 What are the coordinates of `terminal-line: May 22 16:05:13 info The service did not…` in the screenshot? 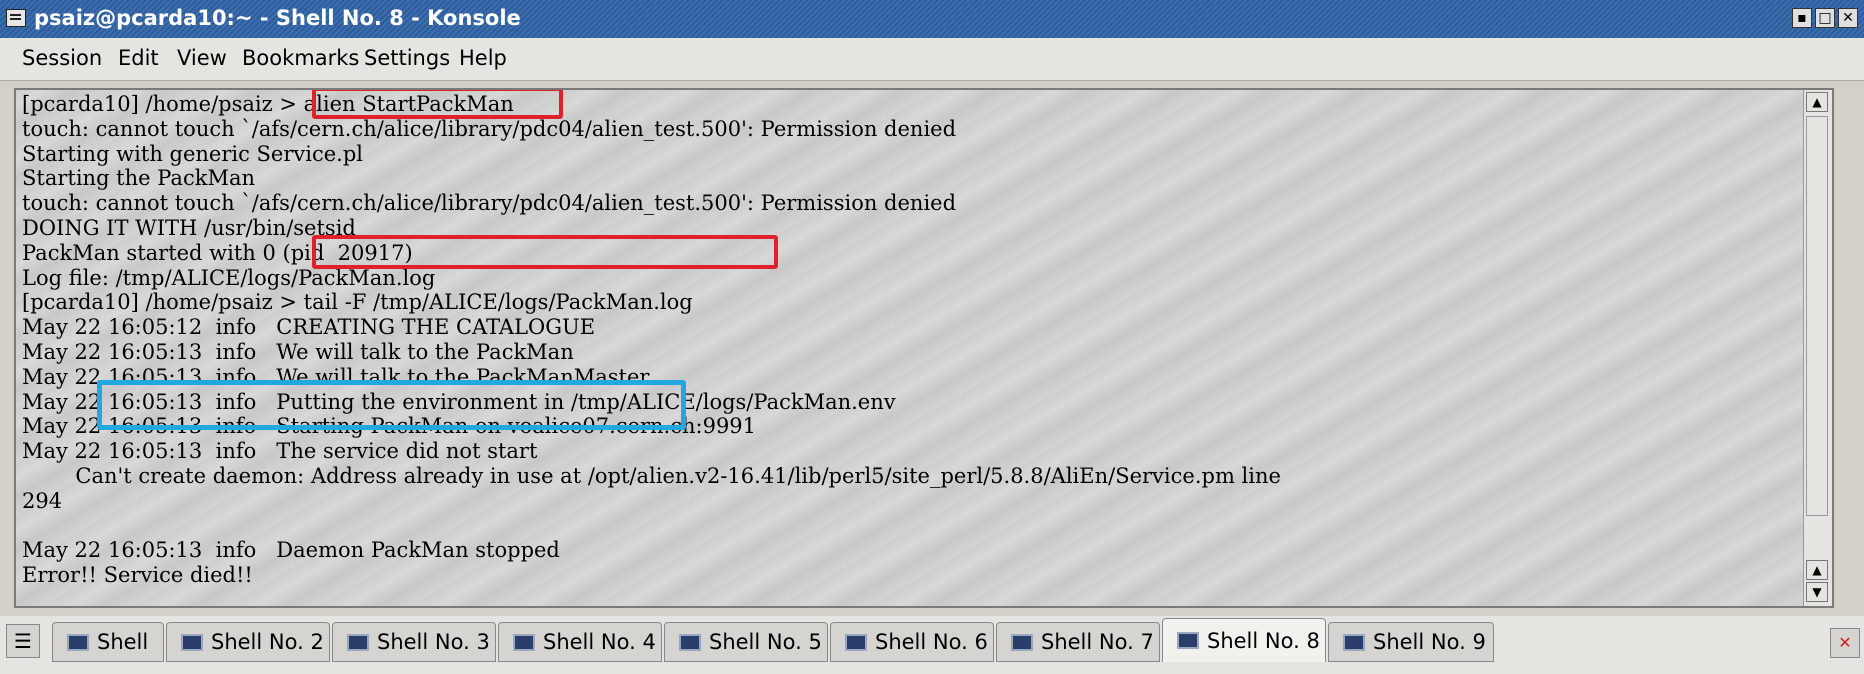 It's located at (280, 451).